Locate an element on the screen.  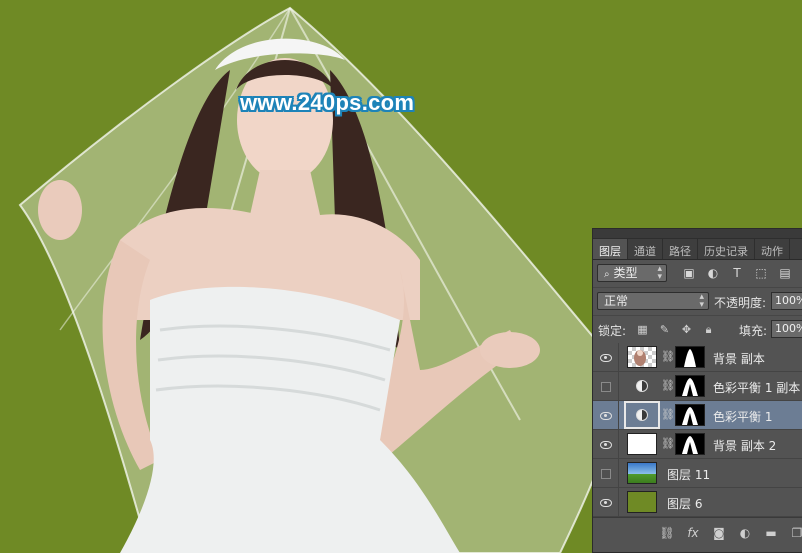
layer-row-selected: ⛓︎ 色彩平衡 1 is located at coordinates (697, 415).